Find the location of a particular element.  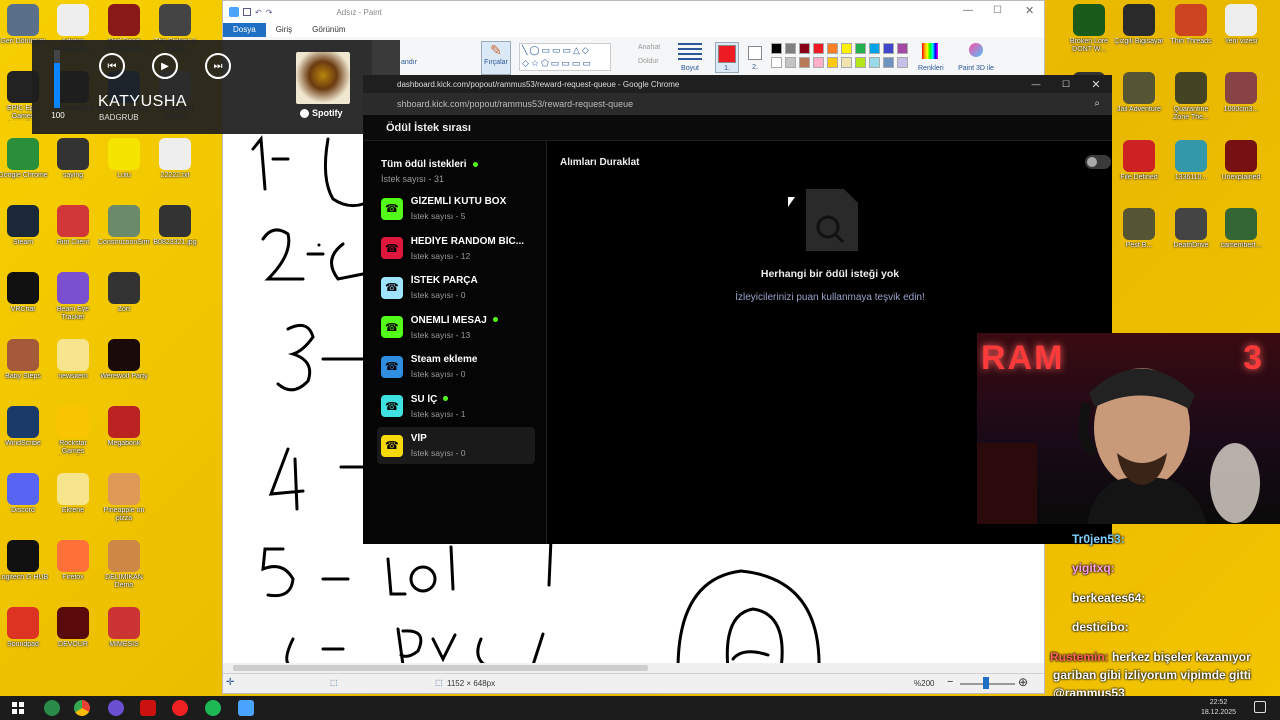

zoom-slider-thumb is located at coordinates (986, 683).